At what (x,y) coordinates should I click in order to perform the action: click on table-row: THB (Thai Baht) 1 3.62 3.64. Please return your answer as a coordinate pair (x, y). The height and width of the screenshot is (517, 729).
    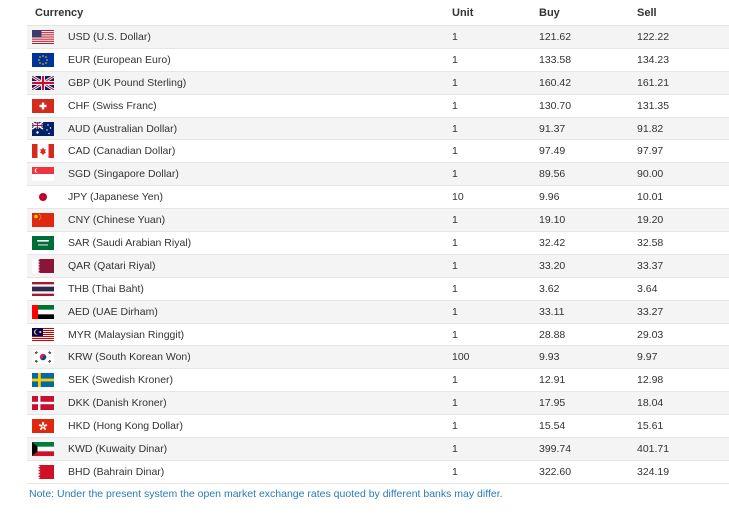
    Looking at the image, I should click on (378, 289).